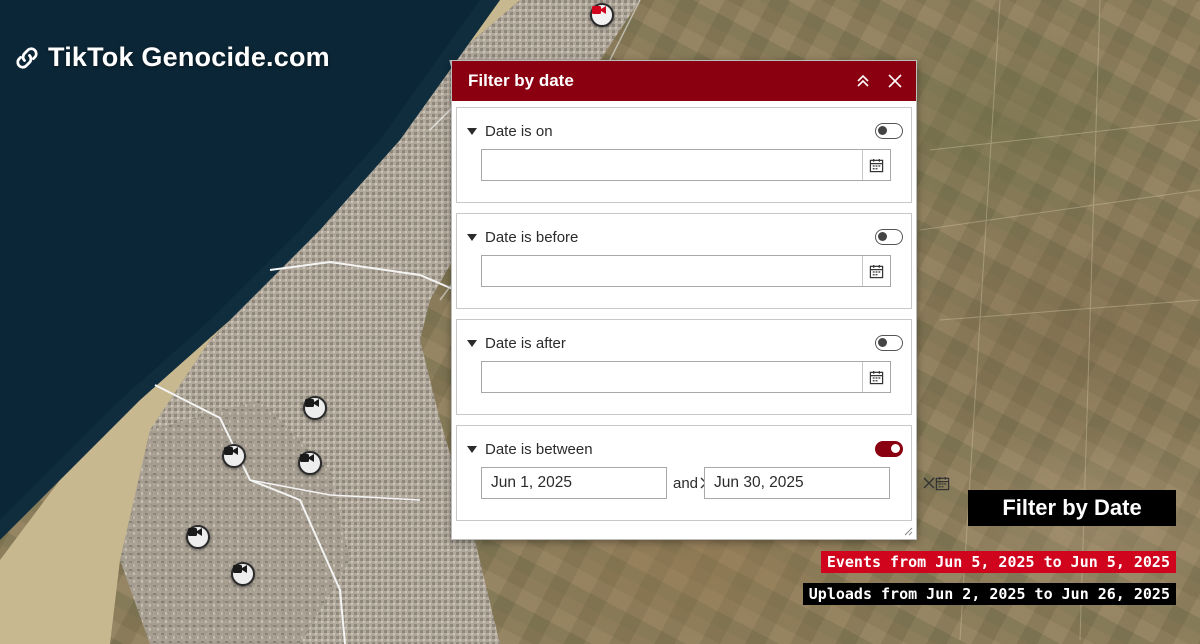 This screenshot has height=644, width=1200. I want to click on panel-header: Filter by date, so click(684, 81).